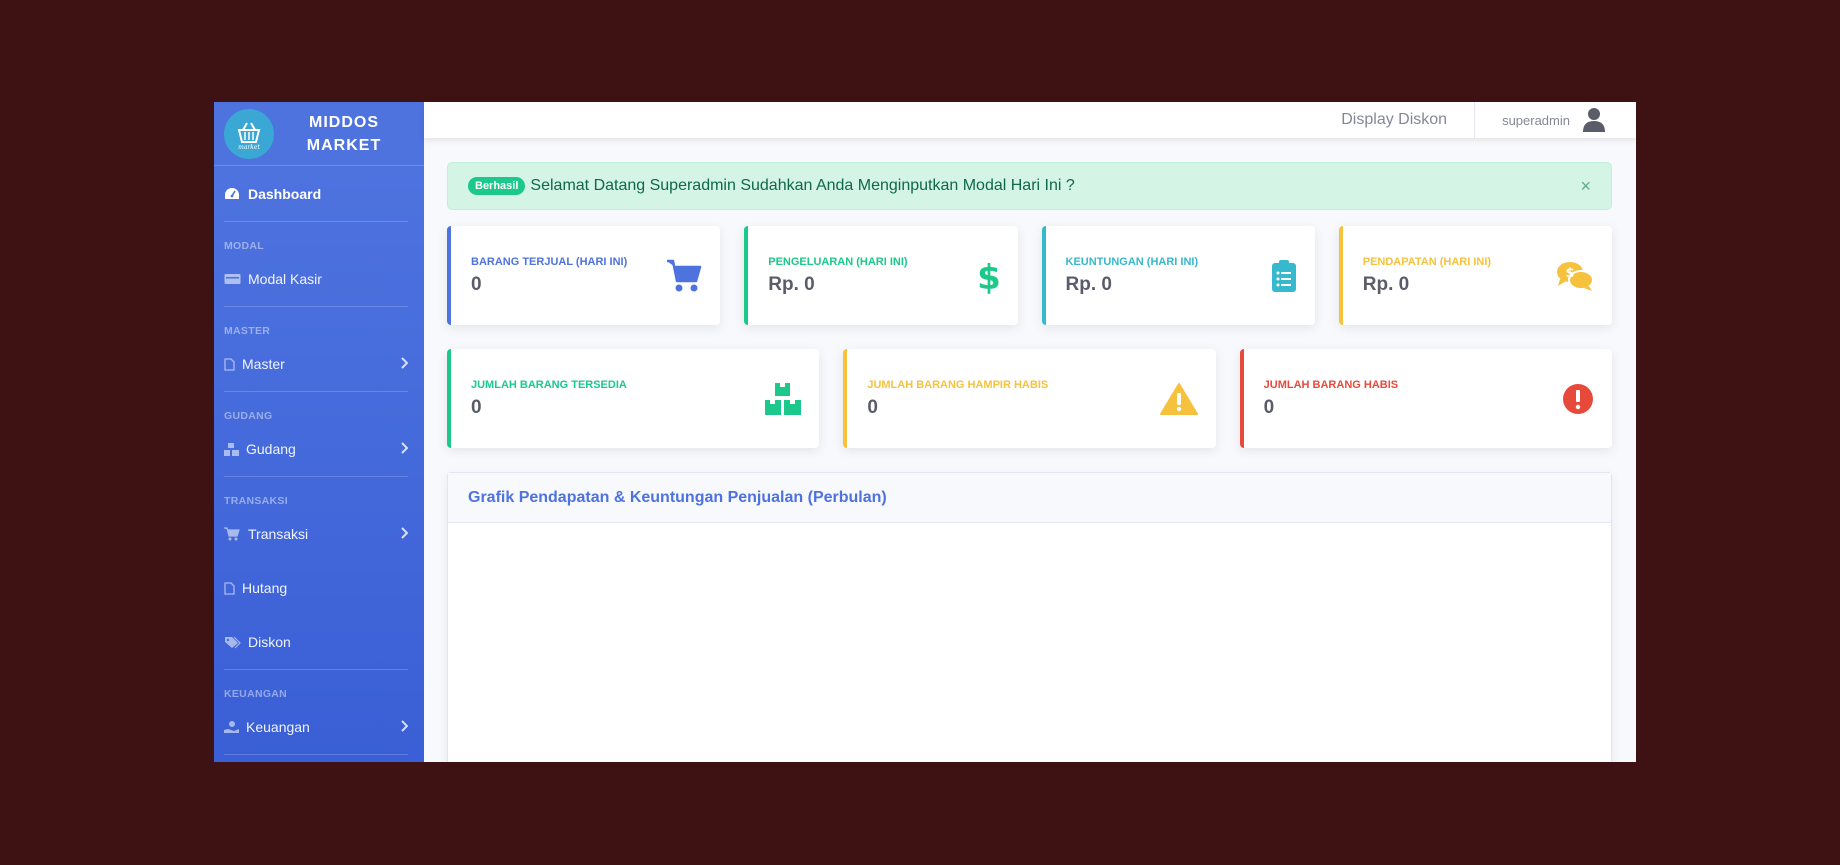 This screenshot has width=1840, height=865. I want to click on sidebar-item-label: Hutang, so click(265, 588).